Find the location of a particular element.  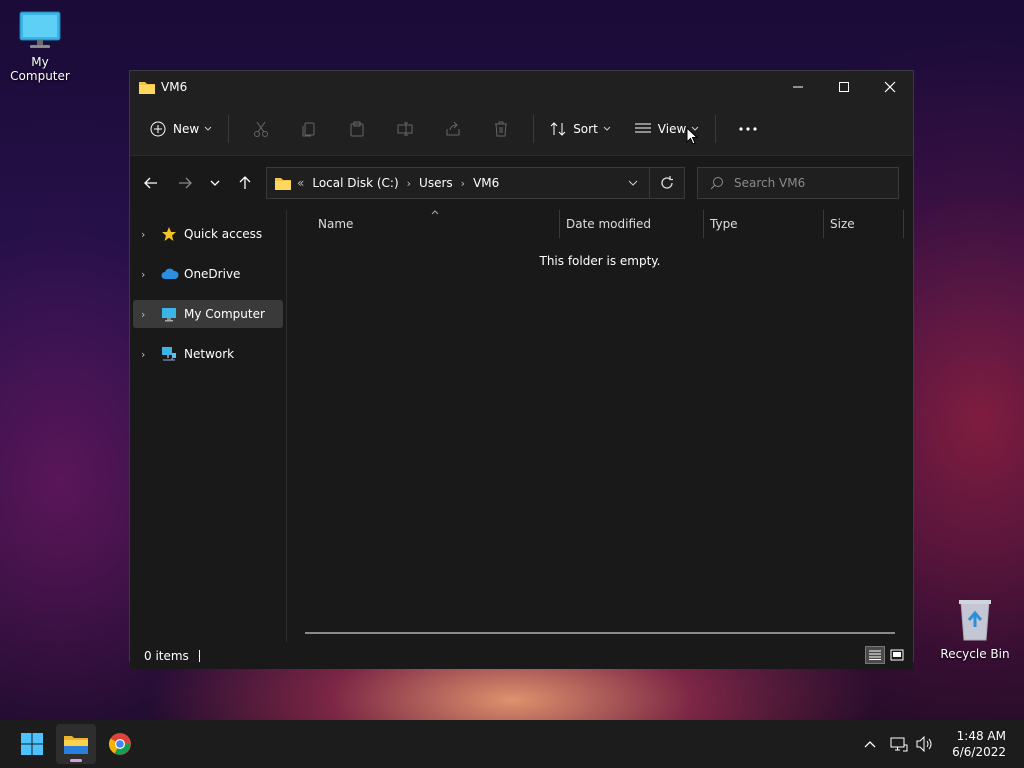

refresh-icon is located at coordinates (667, 182).